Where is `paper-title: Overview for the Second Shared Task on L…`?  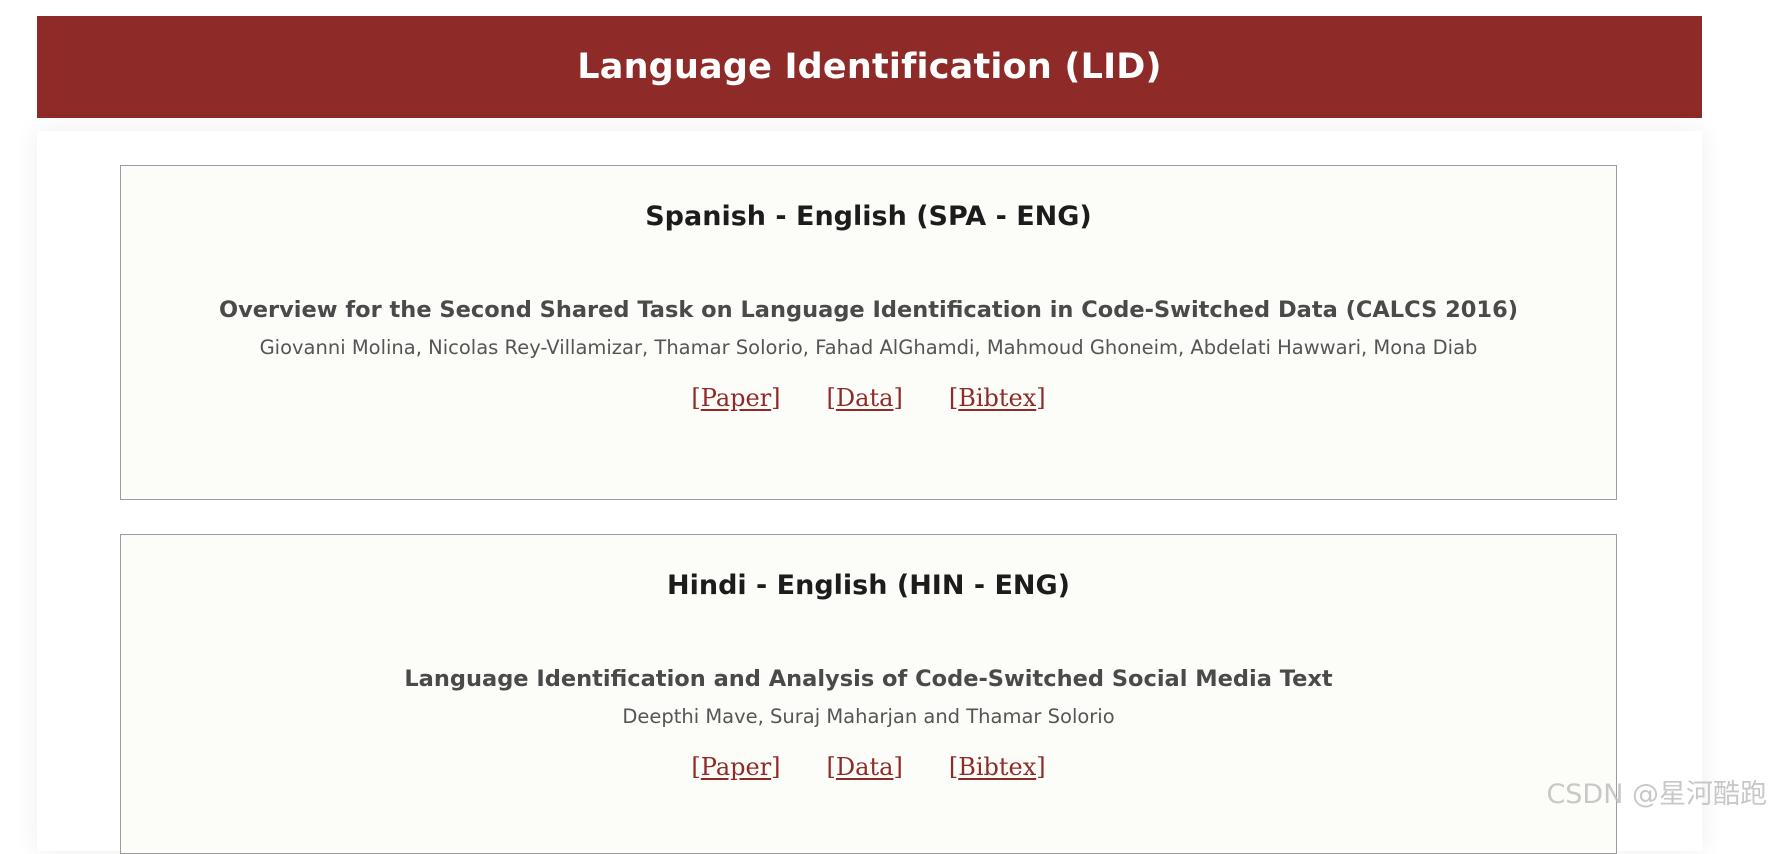 paper-title: Overview for the Second Shared Task on L… is located at coordinates (868, 310).